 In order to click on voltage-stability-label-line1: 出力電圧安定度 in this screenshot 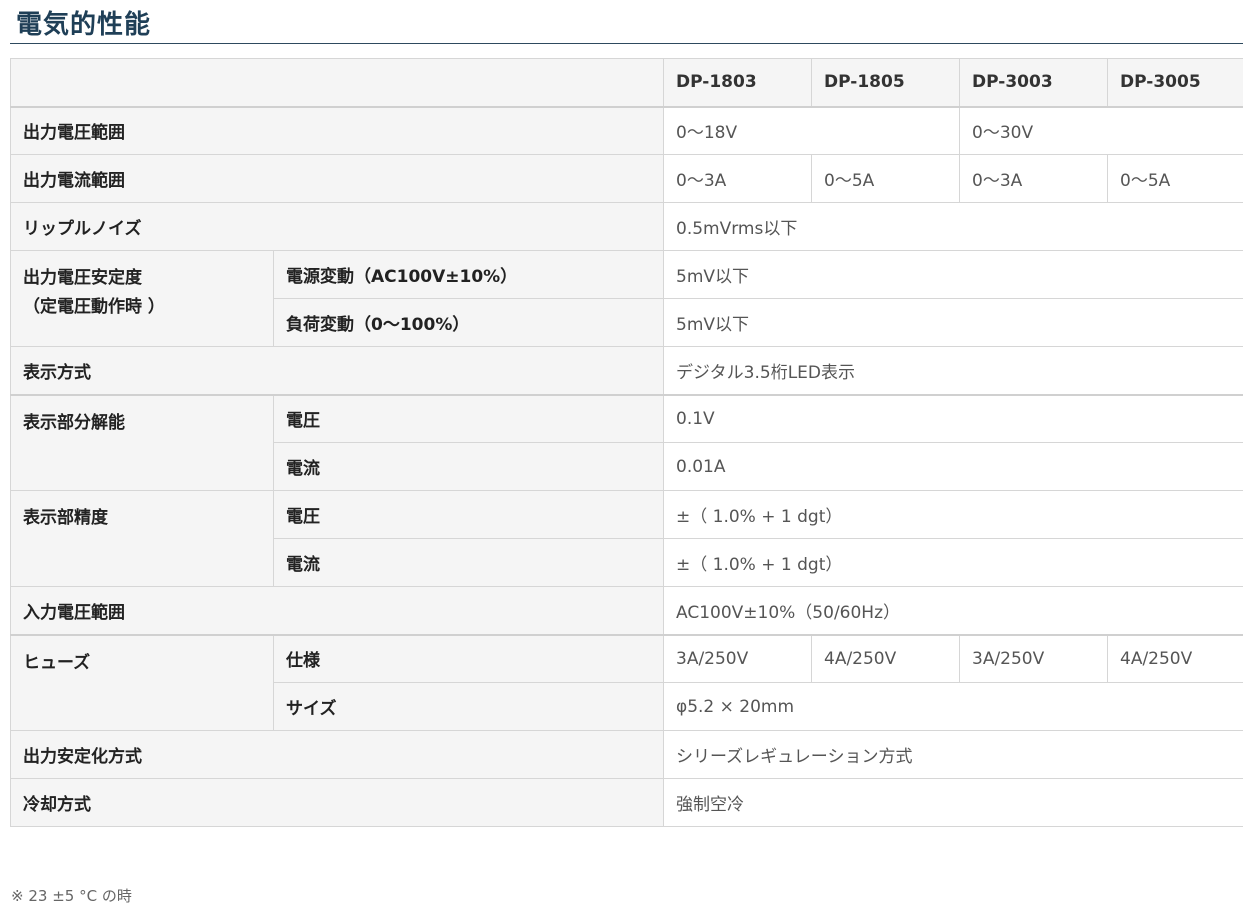, I will do `click(82, 278)`.